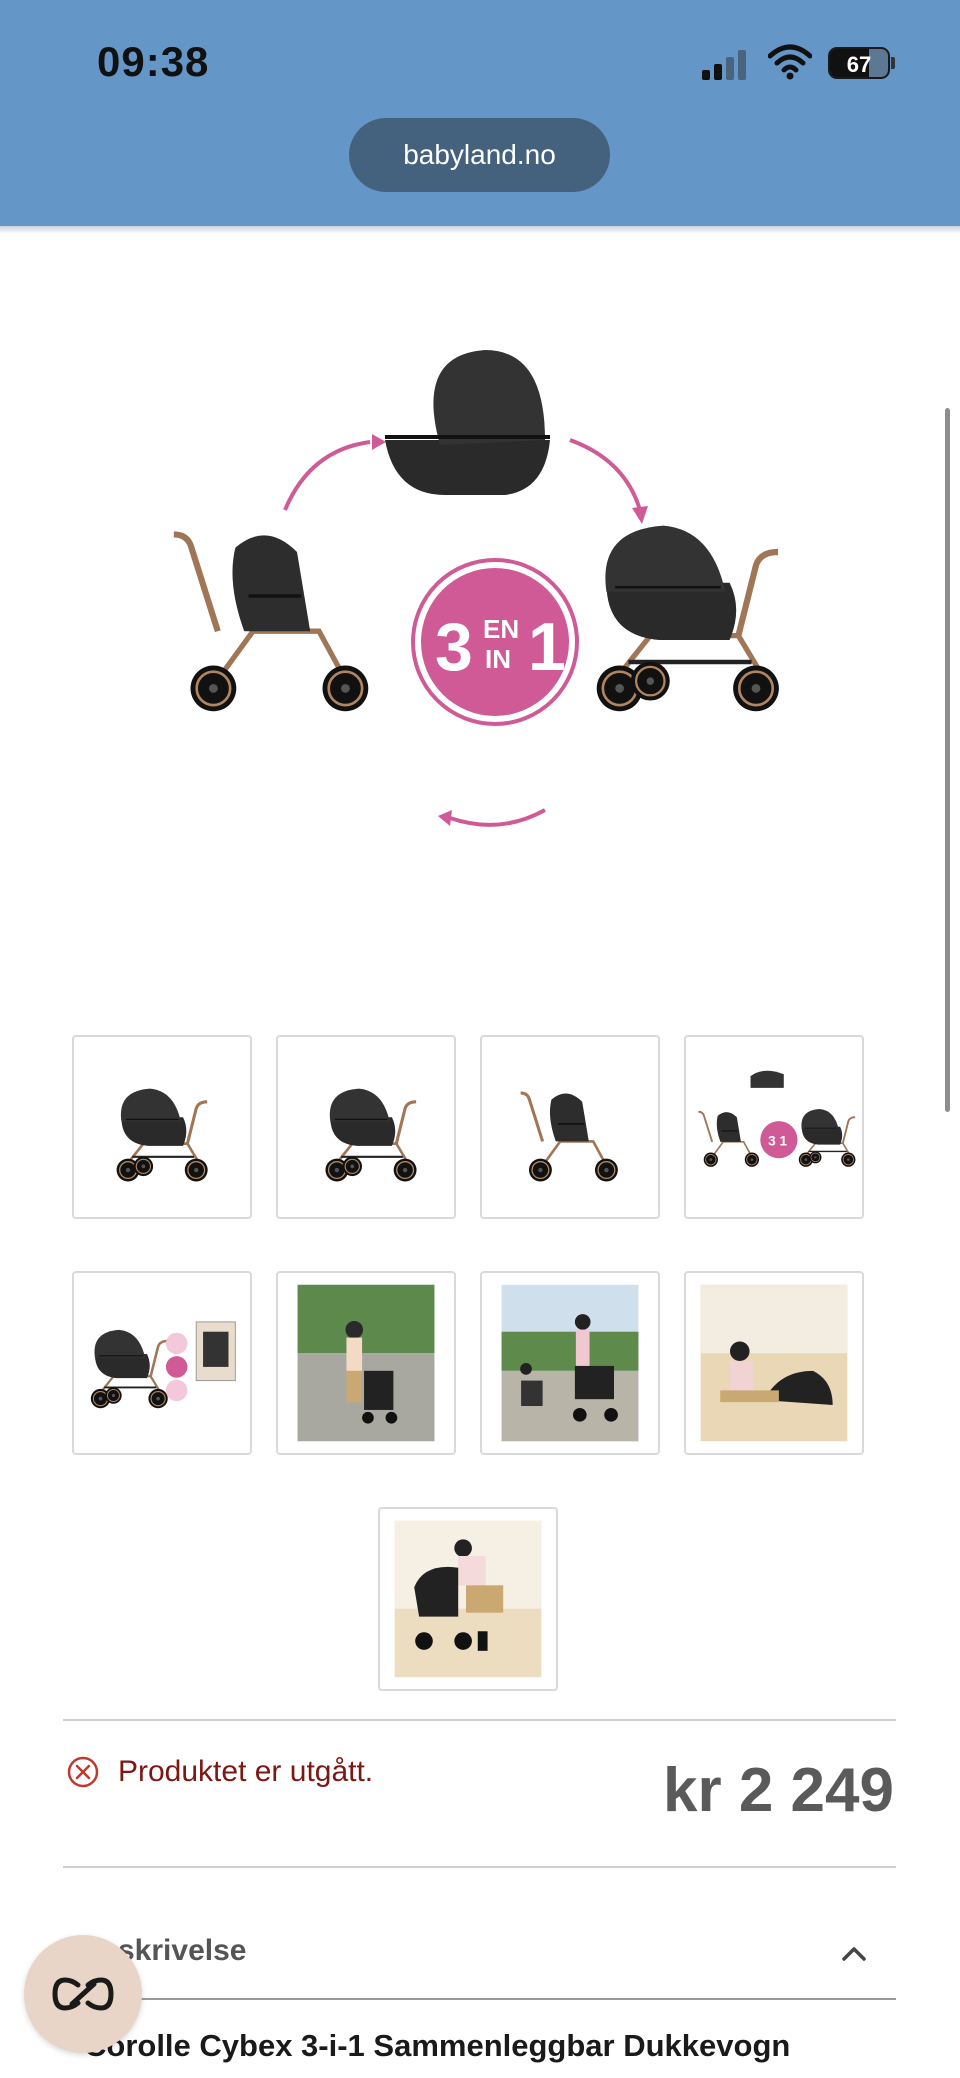 The height and width of the screenshot is (2078, 960). Describe the element at coordinates (480, 113) in the screenshot. I see `browser-header: 09:38 67 babyland.no` at that location.